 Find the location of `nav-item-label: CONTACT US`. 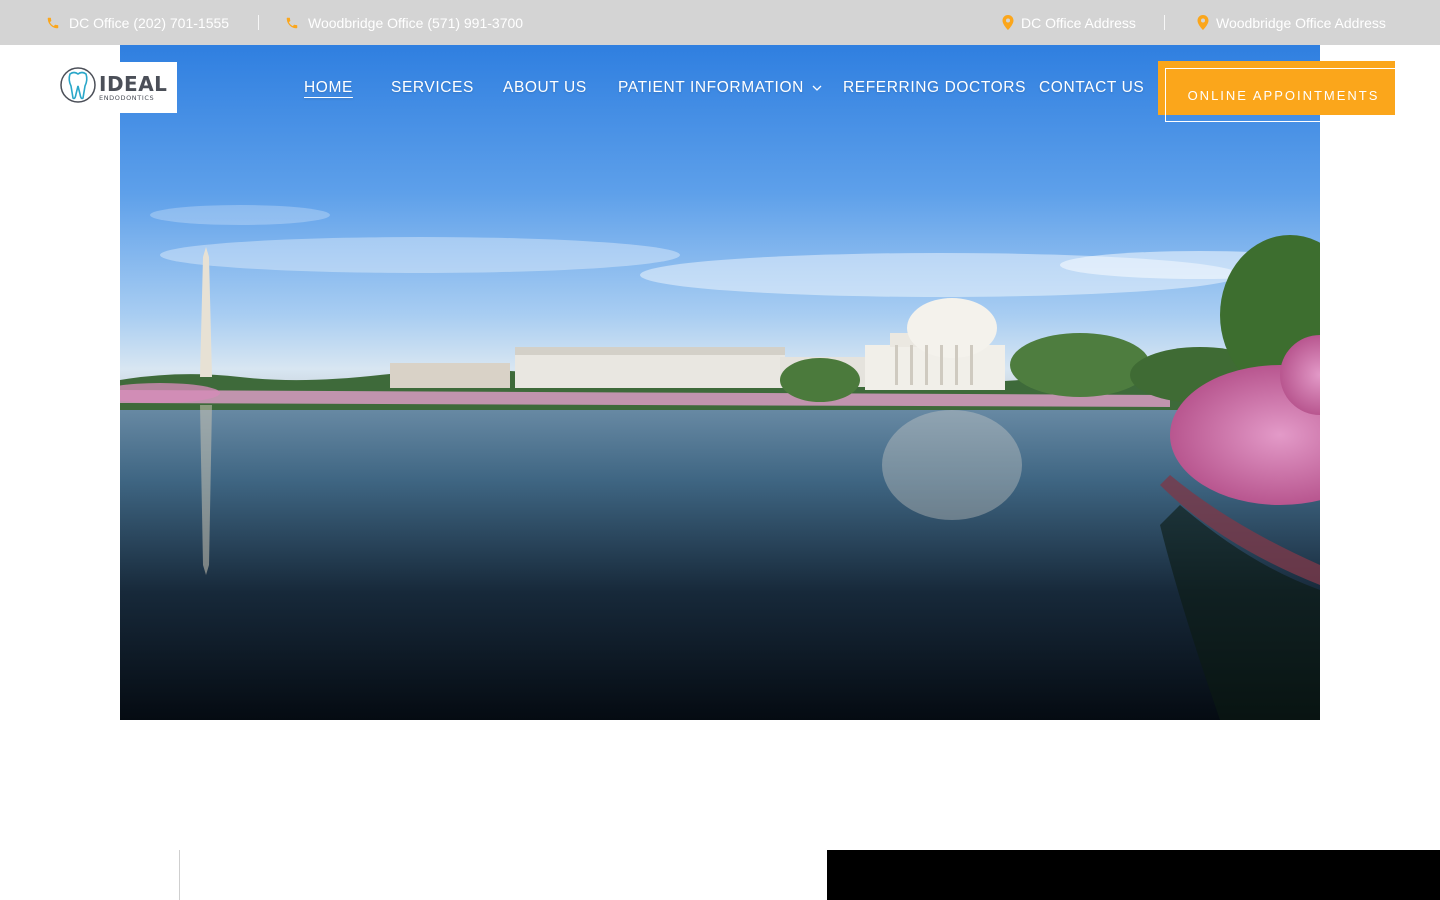

nav-item-label: CONTACT US is located at coordinates (1092, 87).